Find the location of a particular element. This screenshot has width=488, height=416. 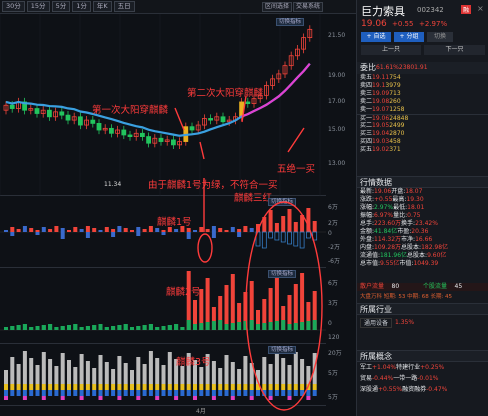

next-stock-button: 下一只 is located at coordinates (454, 50).